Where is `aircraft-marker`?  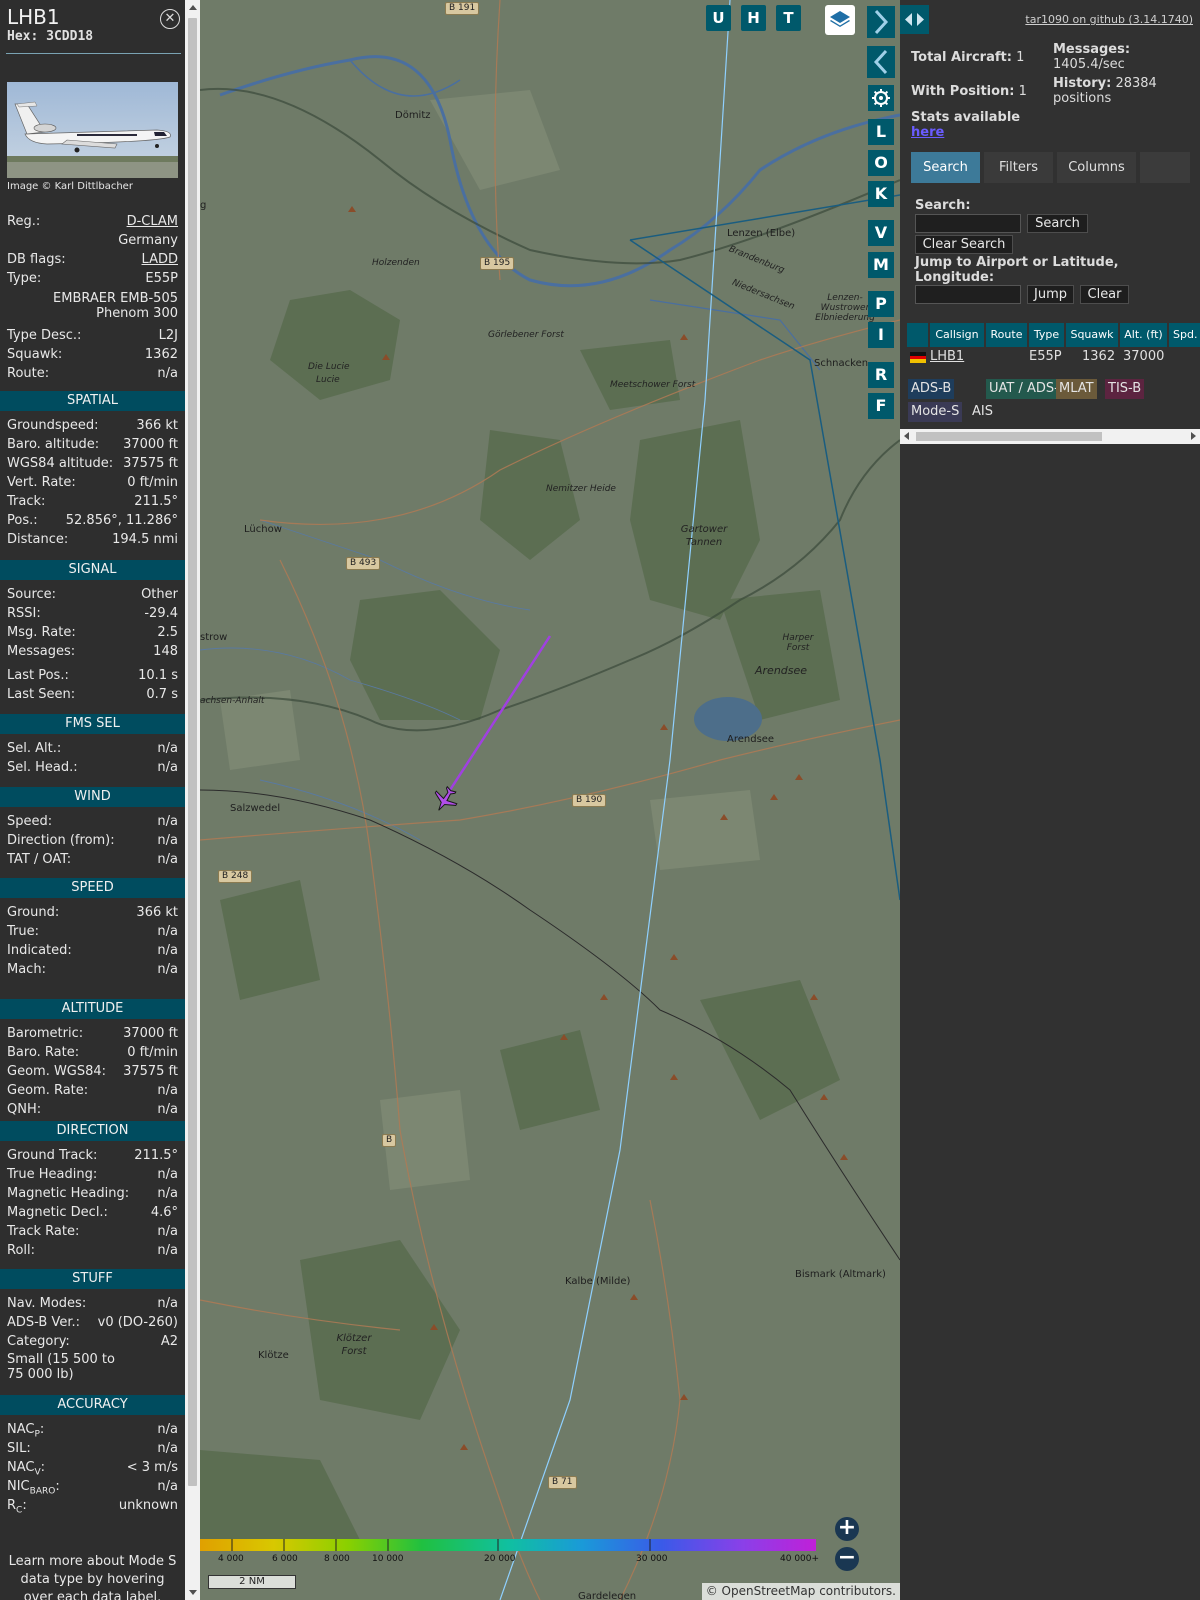 aircraft-marker is located at coordinates (445, 800).